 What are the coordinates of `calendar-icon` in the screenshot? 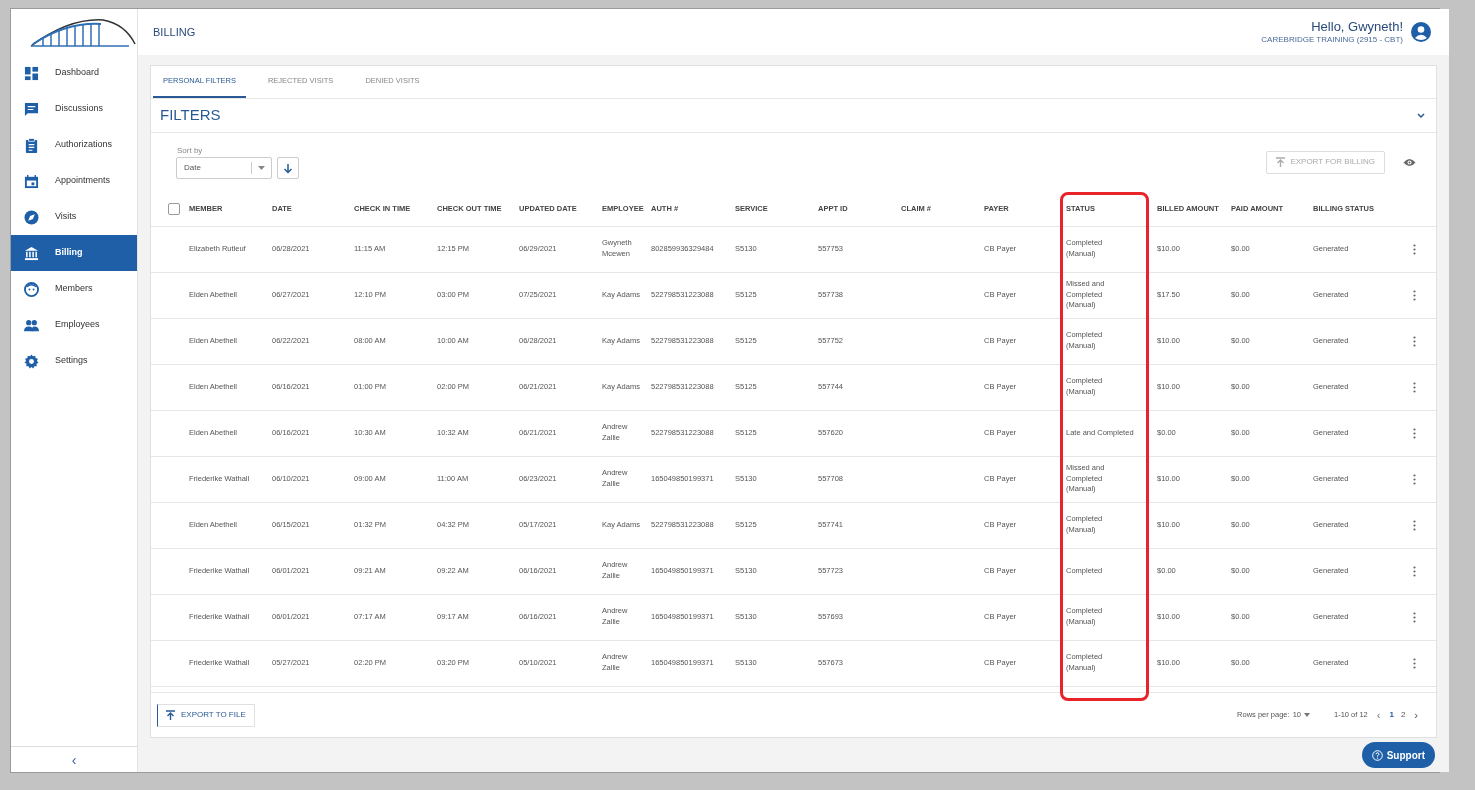 It's located at (31, 181).